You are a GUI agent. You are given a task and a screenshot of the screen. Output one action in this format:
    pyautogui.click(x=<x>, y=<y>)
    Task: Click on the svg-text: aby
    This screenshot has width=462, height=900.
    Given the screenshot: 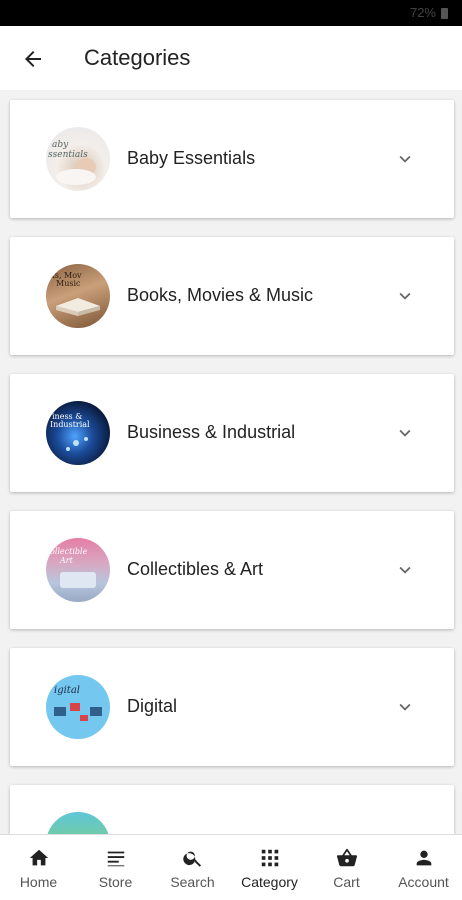 What is the action you would take?
    pyautogui.click(x=60, y=145)
    